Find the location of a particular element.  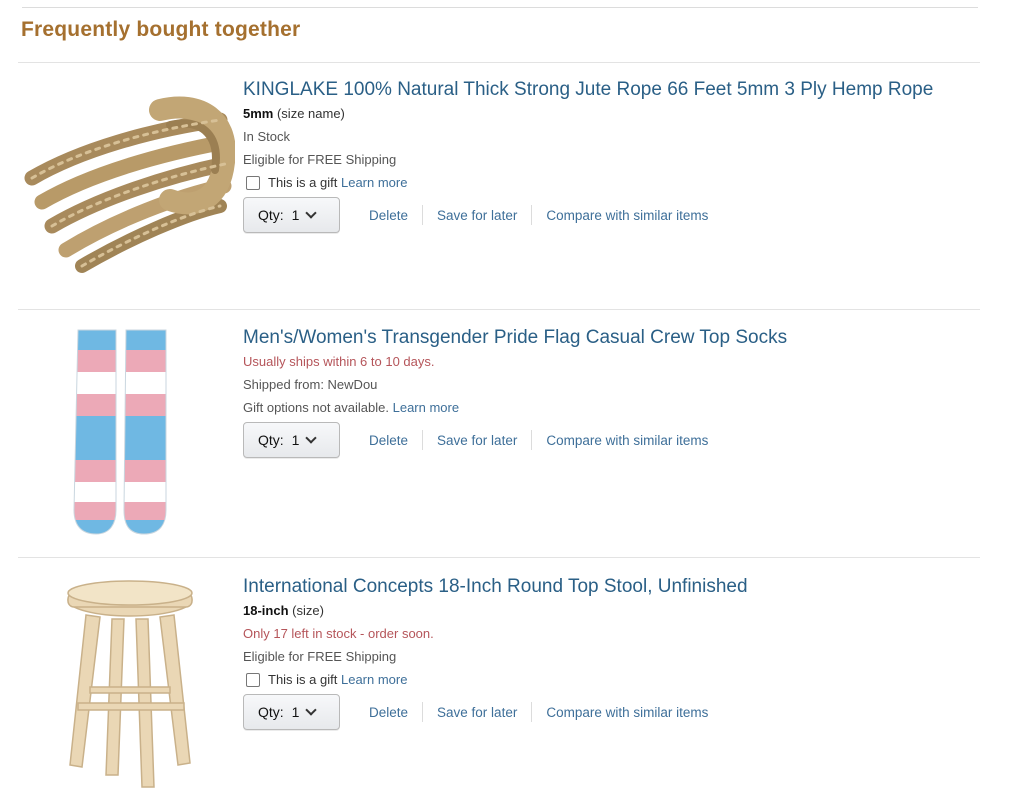

top-divider is located at coordinates (500, 7).